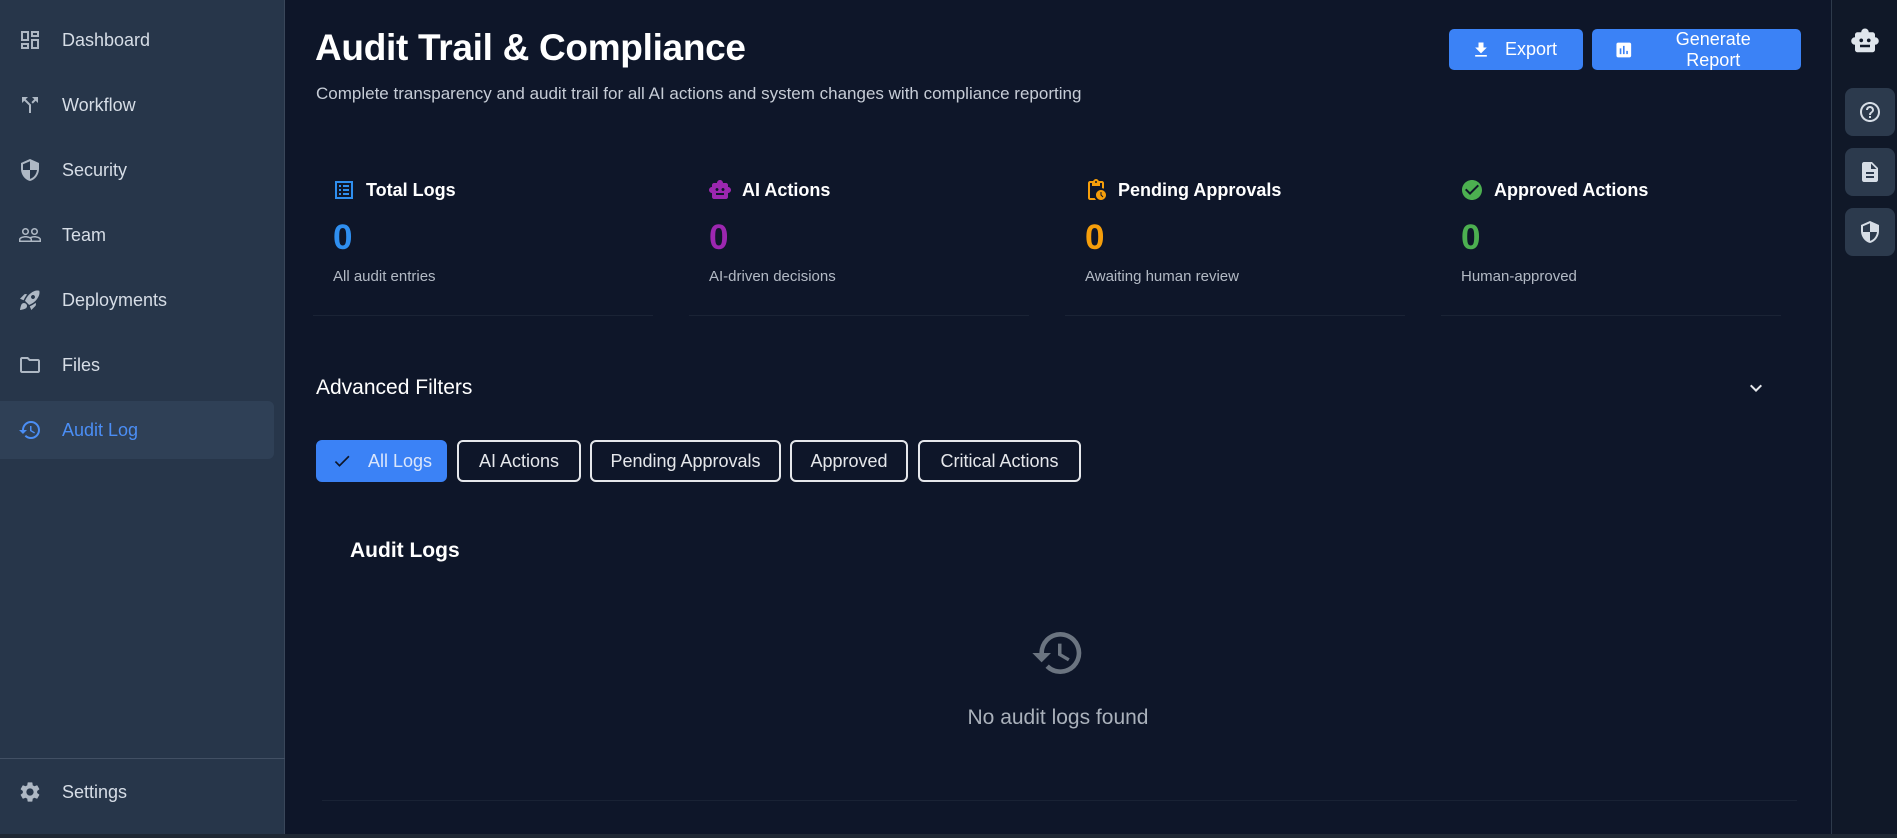 The image size is (1897, 838). I want to click on sidebar-item-dashboard: Dashboard, so click(137, 40).